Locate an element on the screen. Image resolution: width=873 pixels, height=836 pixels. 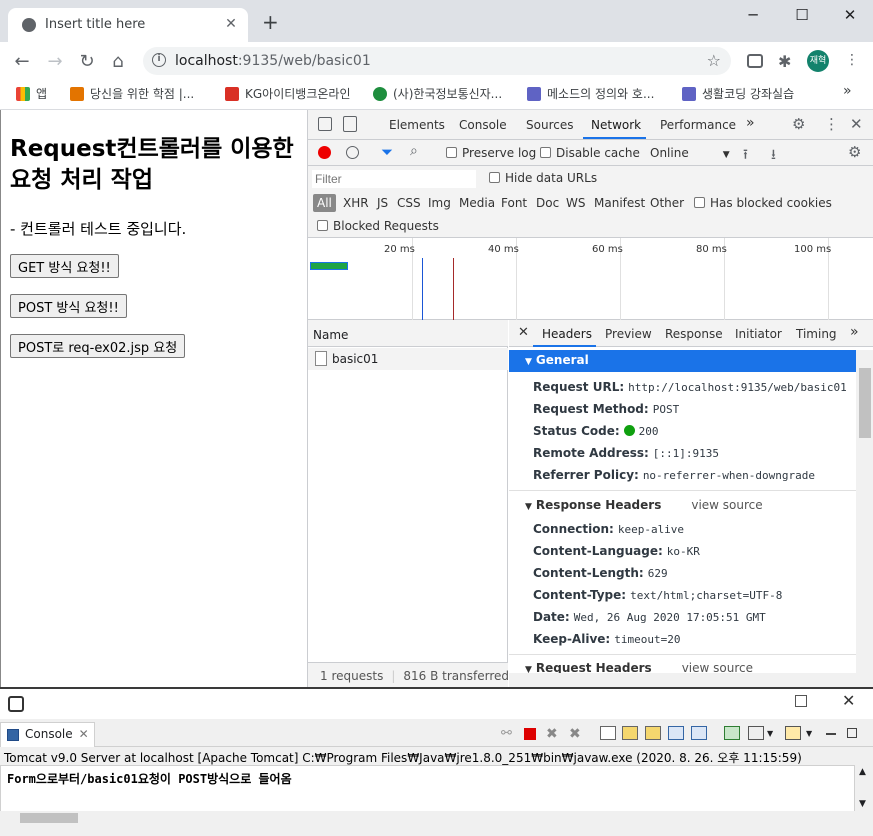
filter-type-img: Img is located at coordinates (439, 203).